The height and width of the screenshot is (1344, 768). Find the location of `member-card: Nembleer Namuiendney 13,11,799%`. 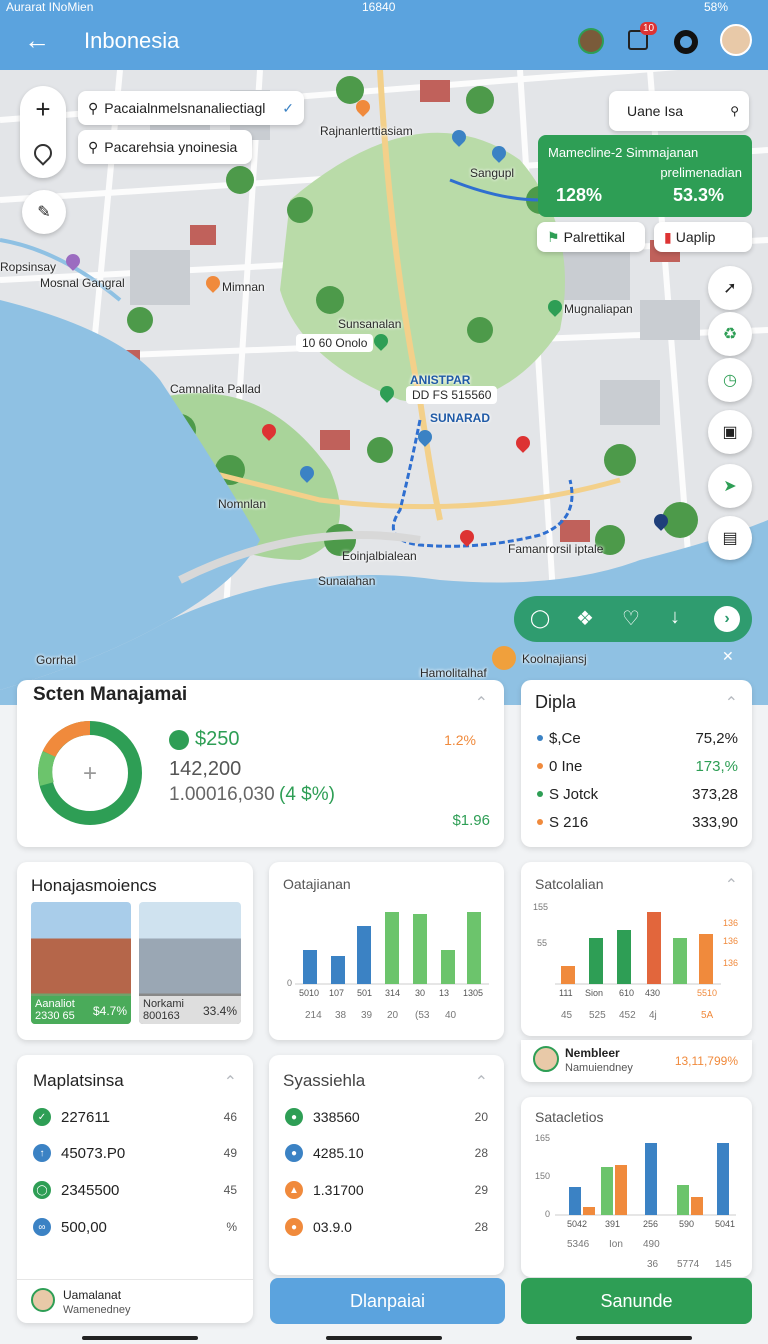

member-card: Nembleer Namuiendney 13,11,799% is located at coordinates (636, 1061).